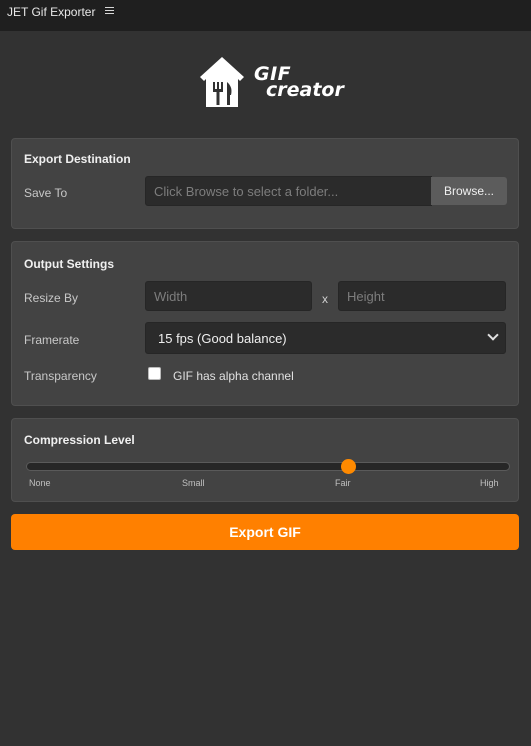 The height and width of the screenshot is (746, 531). I want to click on export-destination-title: Export Destination, so click(77, 159).